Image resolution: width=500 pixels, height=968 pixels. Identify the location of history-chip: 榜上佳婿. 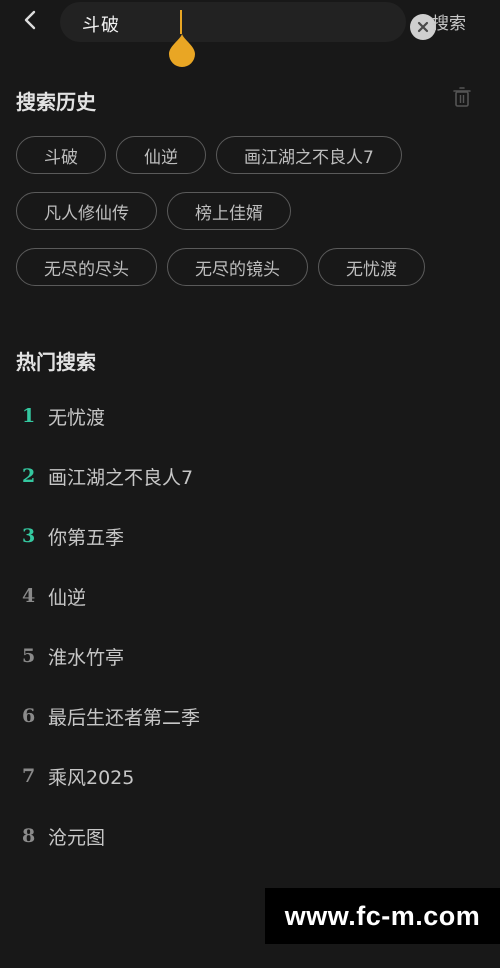
(229, 211).